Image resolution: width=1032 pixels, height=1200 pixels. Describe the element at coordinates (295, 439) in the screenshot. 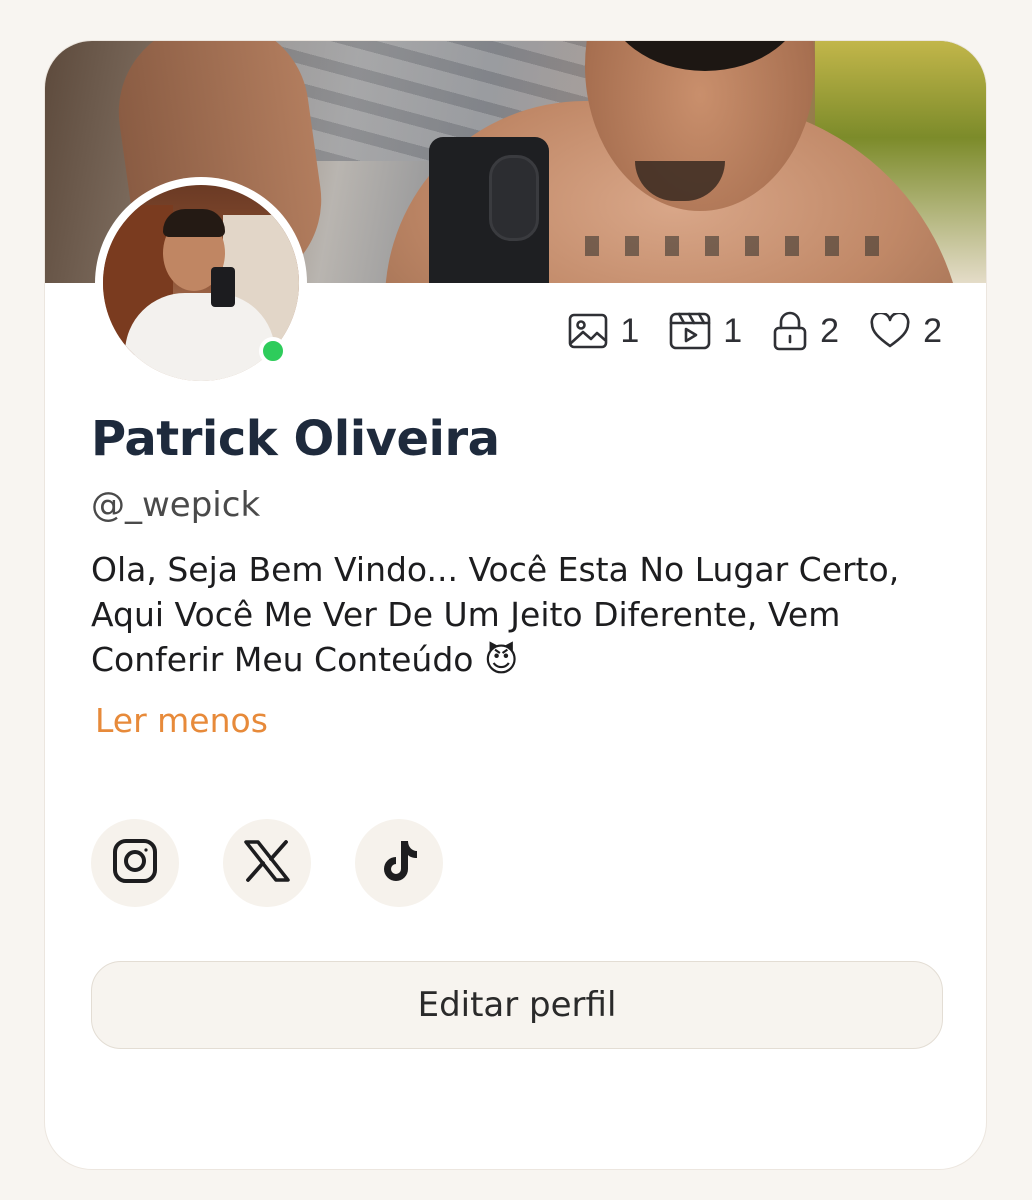

I see `profile-name: Patrick Oliveira` at that location.